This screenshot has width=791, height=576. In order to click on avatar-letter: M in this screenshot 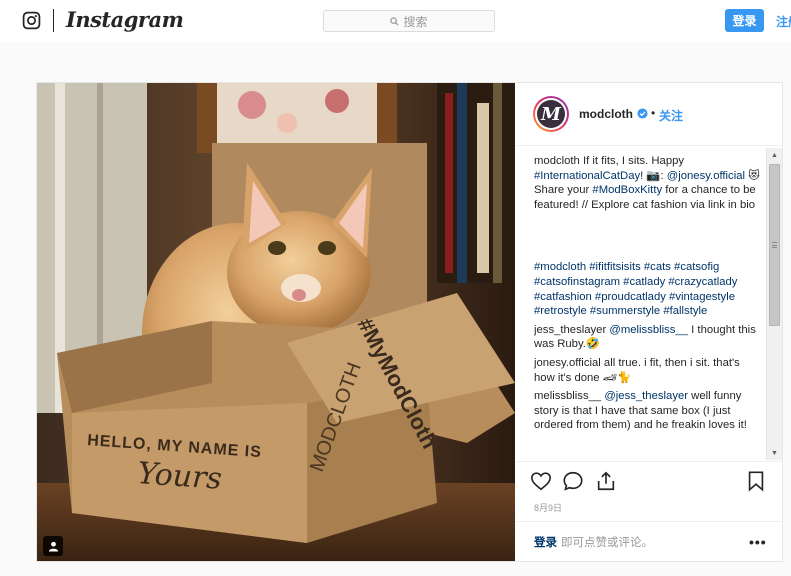, I will do `click(551, 114)`.